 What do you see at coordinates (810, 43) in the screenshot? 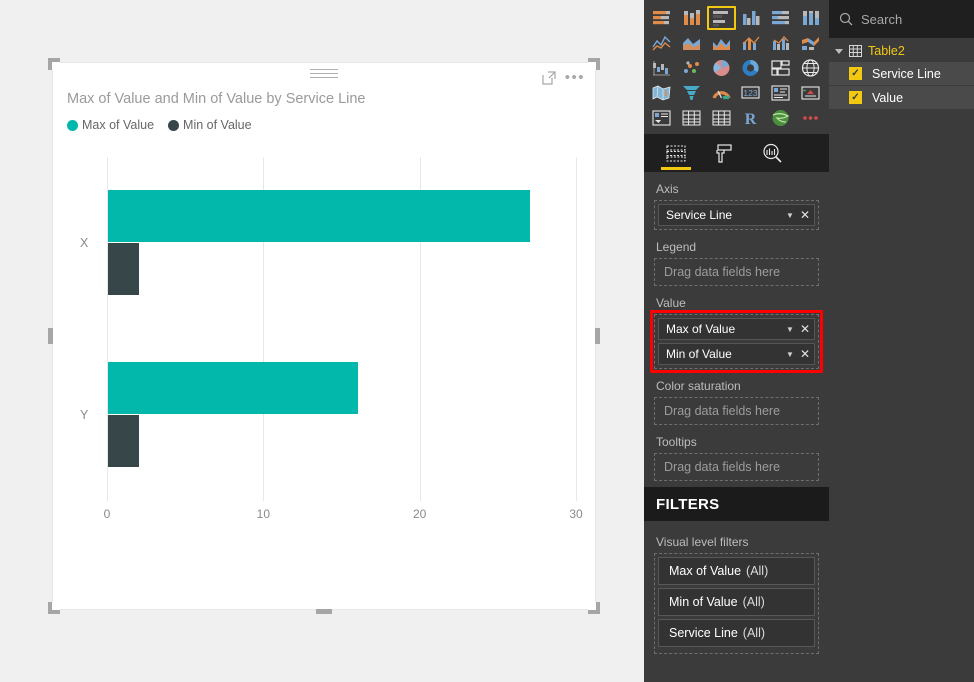
I see `ribbon-chart-button` at bounding box center [810, 43].